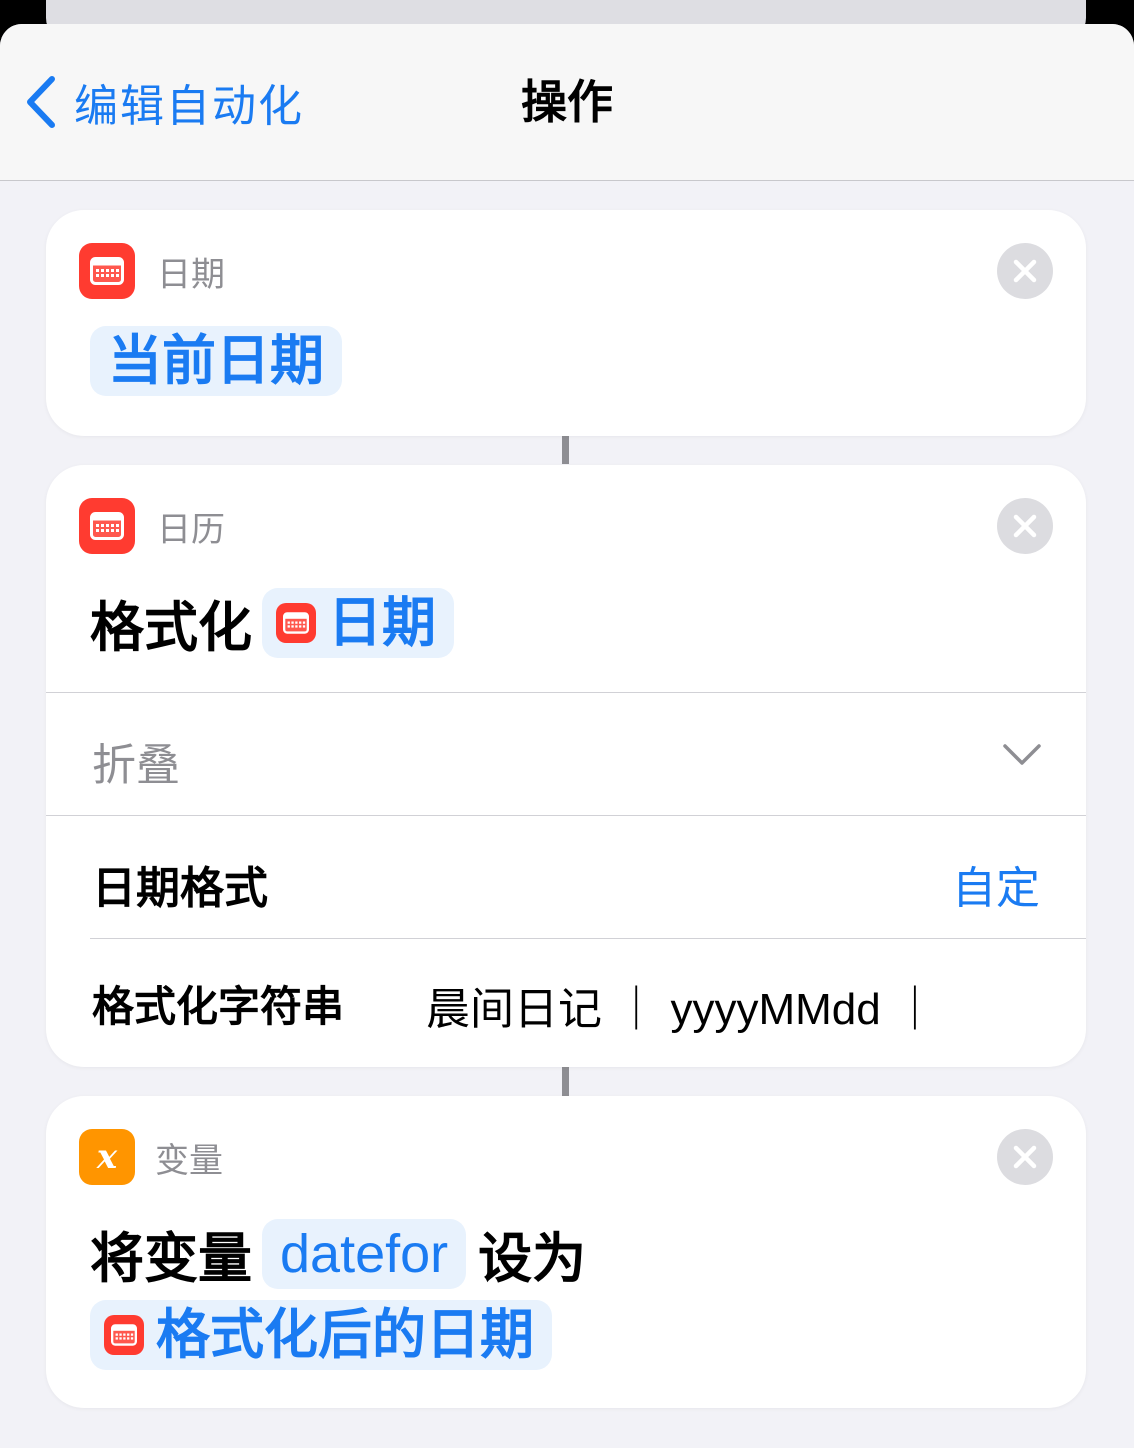  I want to click on page-title: 操作, so click(567, 102).